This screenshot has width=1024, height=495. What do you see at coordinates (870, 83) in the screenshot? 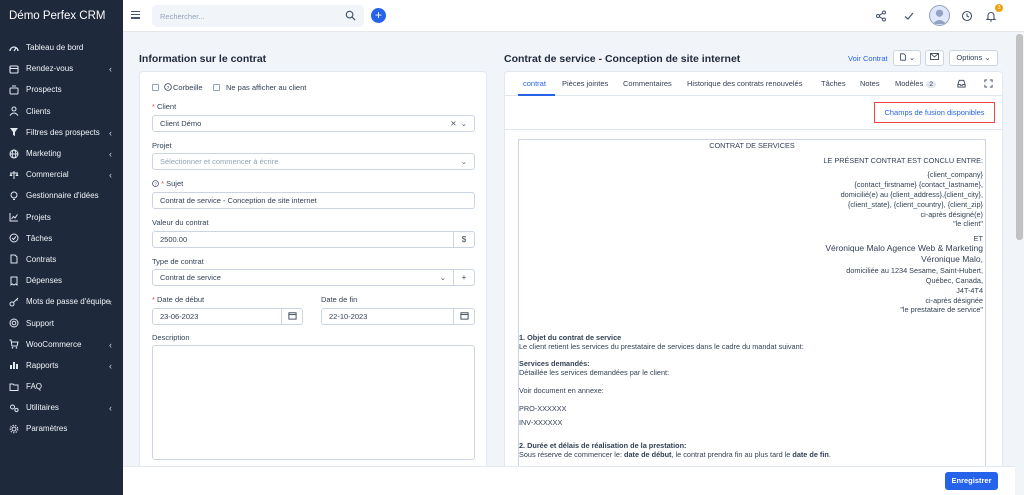
I see `tab-notes: Notes` at bounding box center [870, 83].